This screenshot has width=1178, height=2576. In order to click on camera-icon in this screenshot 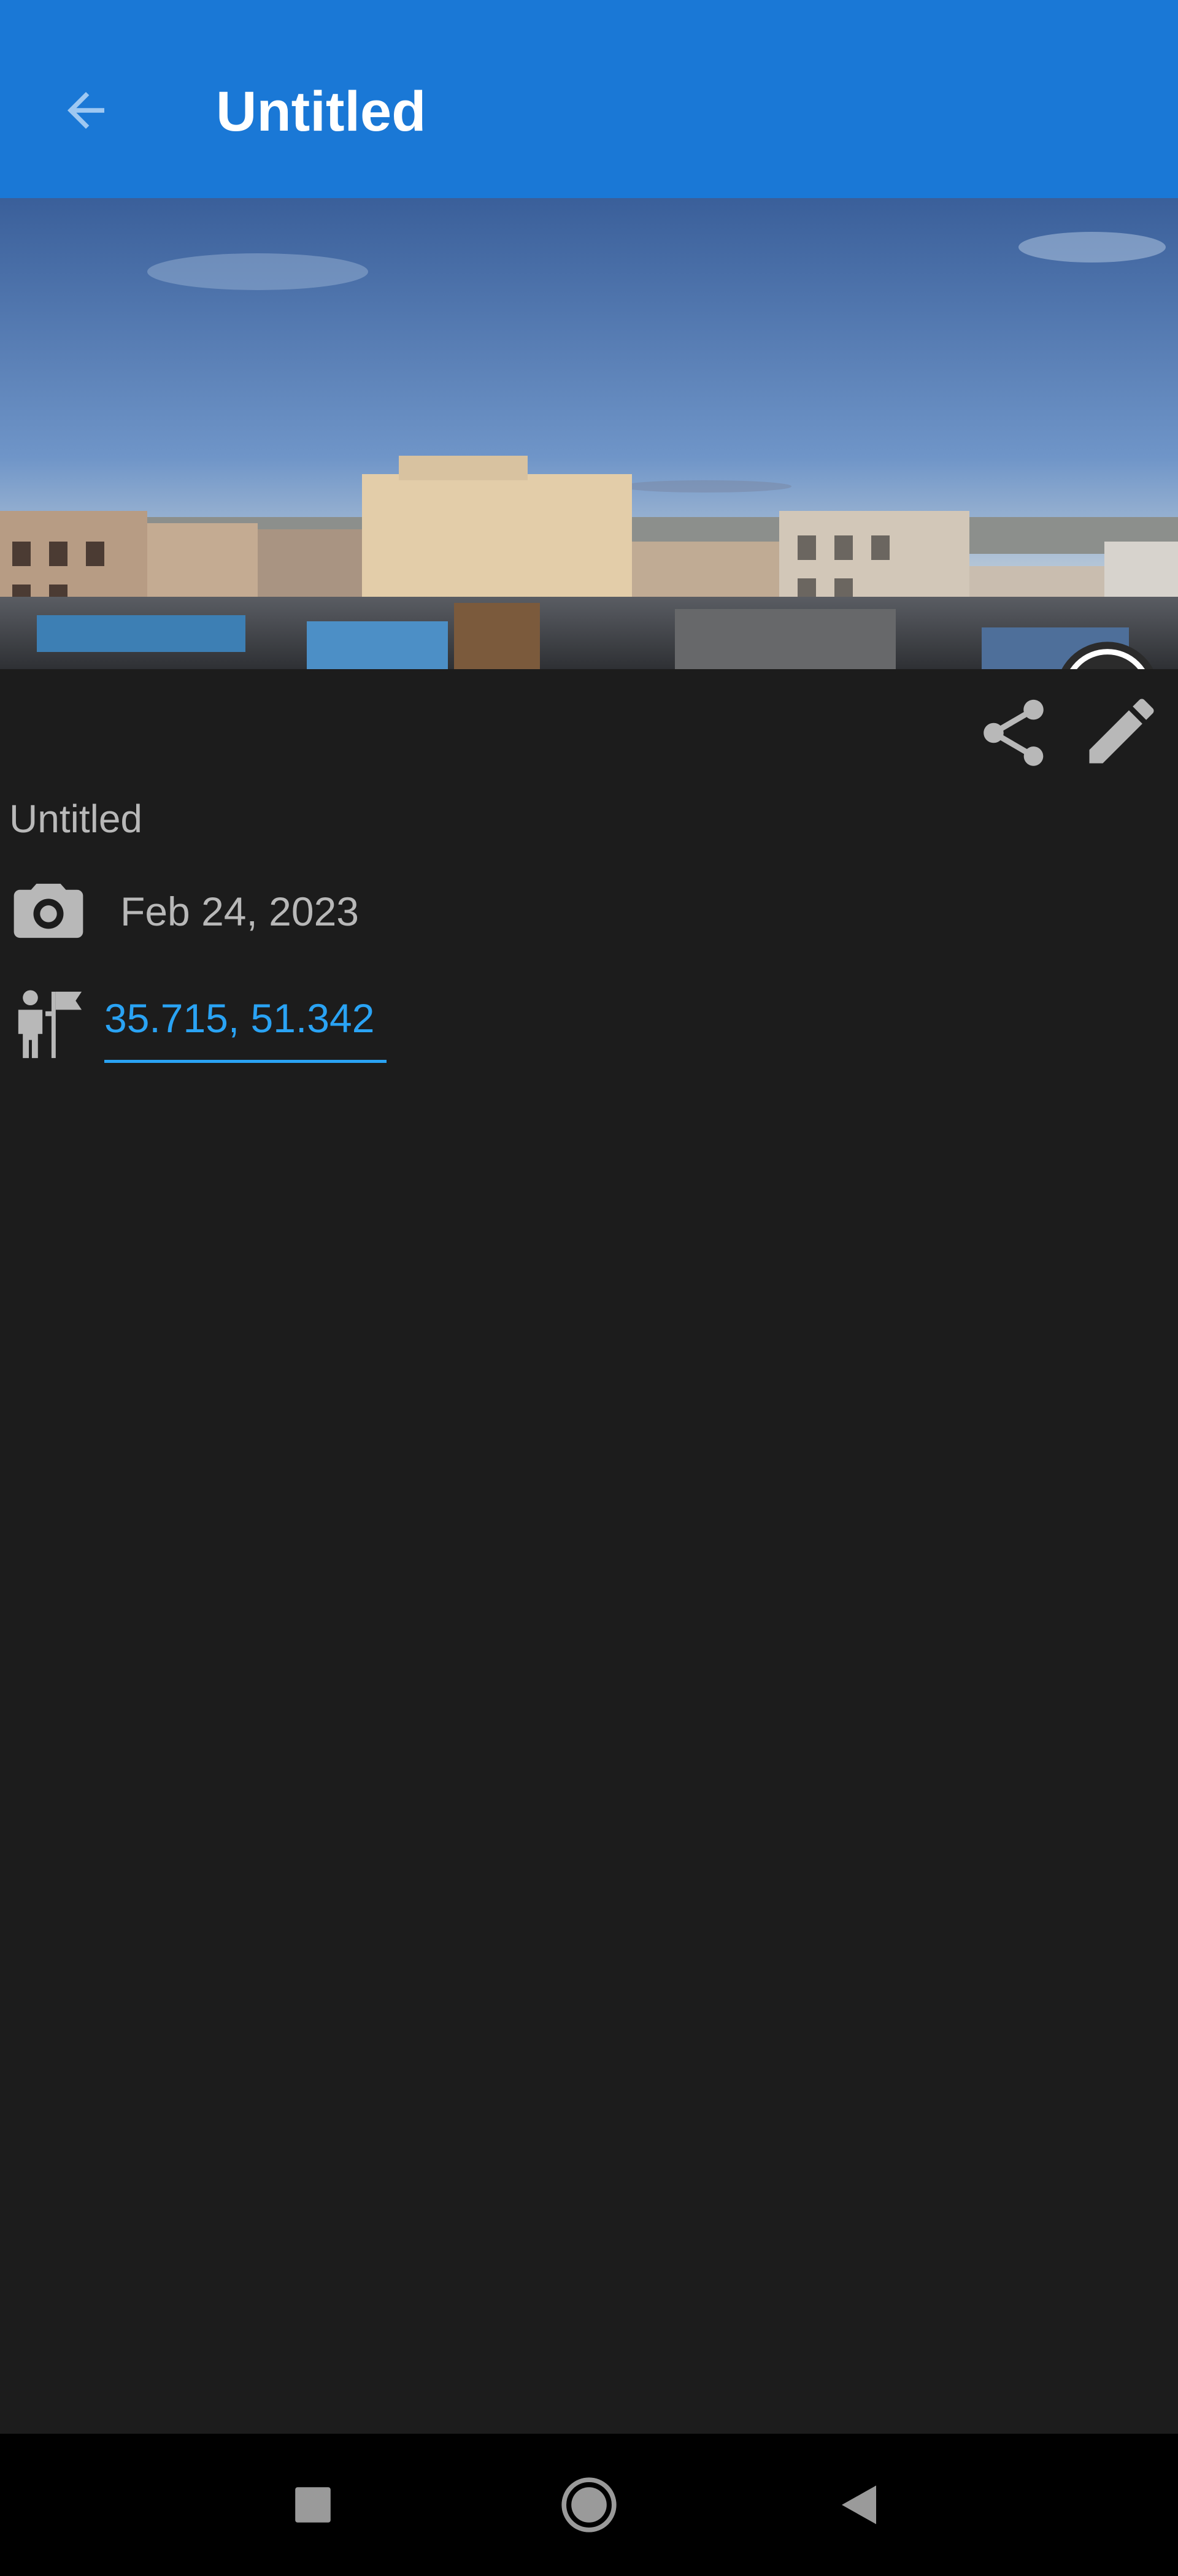, I will do `click(48, 910)`.